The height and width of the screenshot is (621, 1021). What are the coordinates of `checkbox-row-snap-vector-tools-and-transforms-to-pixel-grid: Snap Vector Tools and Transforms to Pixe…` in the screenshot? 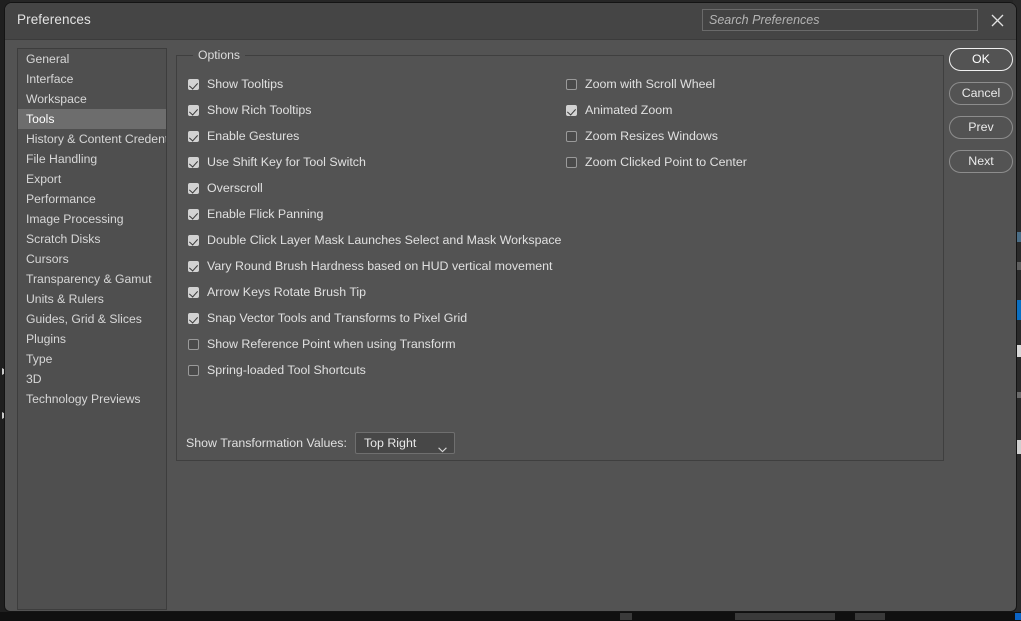 It's located at (378, 318).